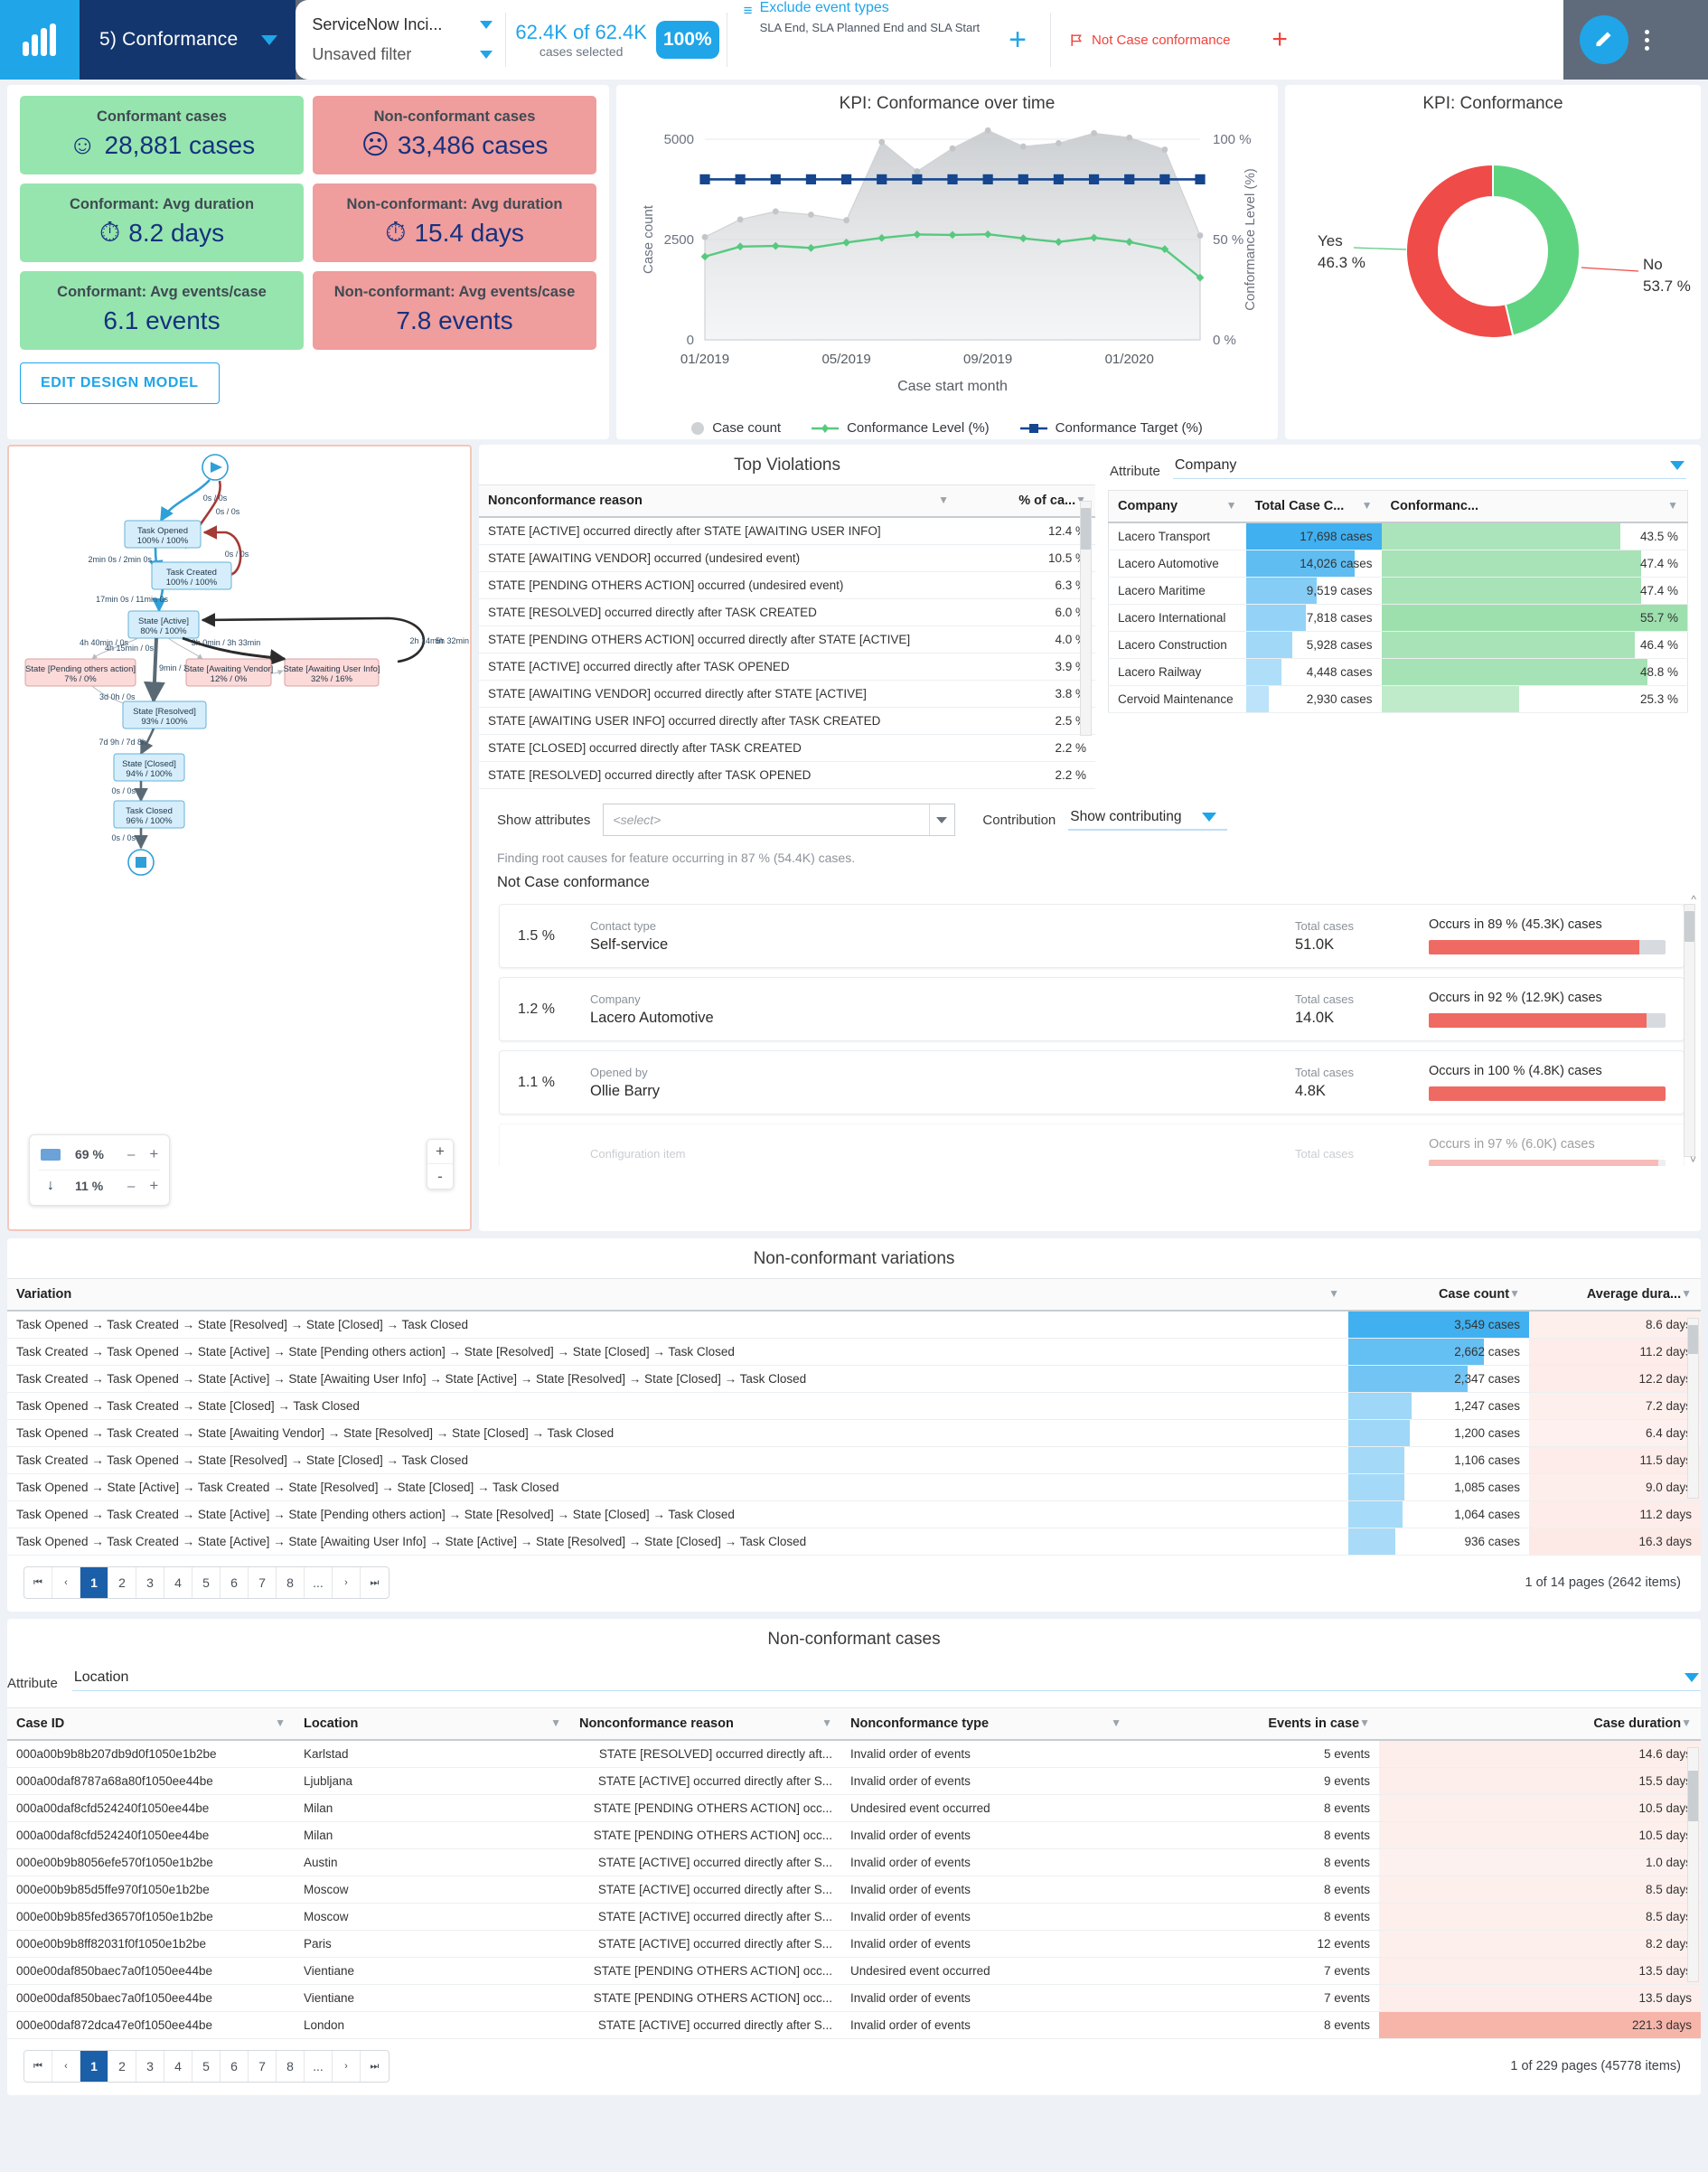 This screenshot has width=1708, height=2172. What do you see at coordinates (331, 672) in the screenshot?
I see `process-node-await_user: State [Awaiting User Info]32% / 16%` at bounding box center [331, 672].